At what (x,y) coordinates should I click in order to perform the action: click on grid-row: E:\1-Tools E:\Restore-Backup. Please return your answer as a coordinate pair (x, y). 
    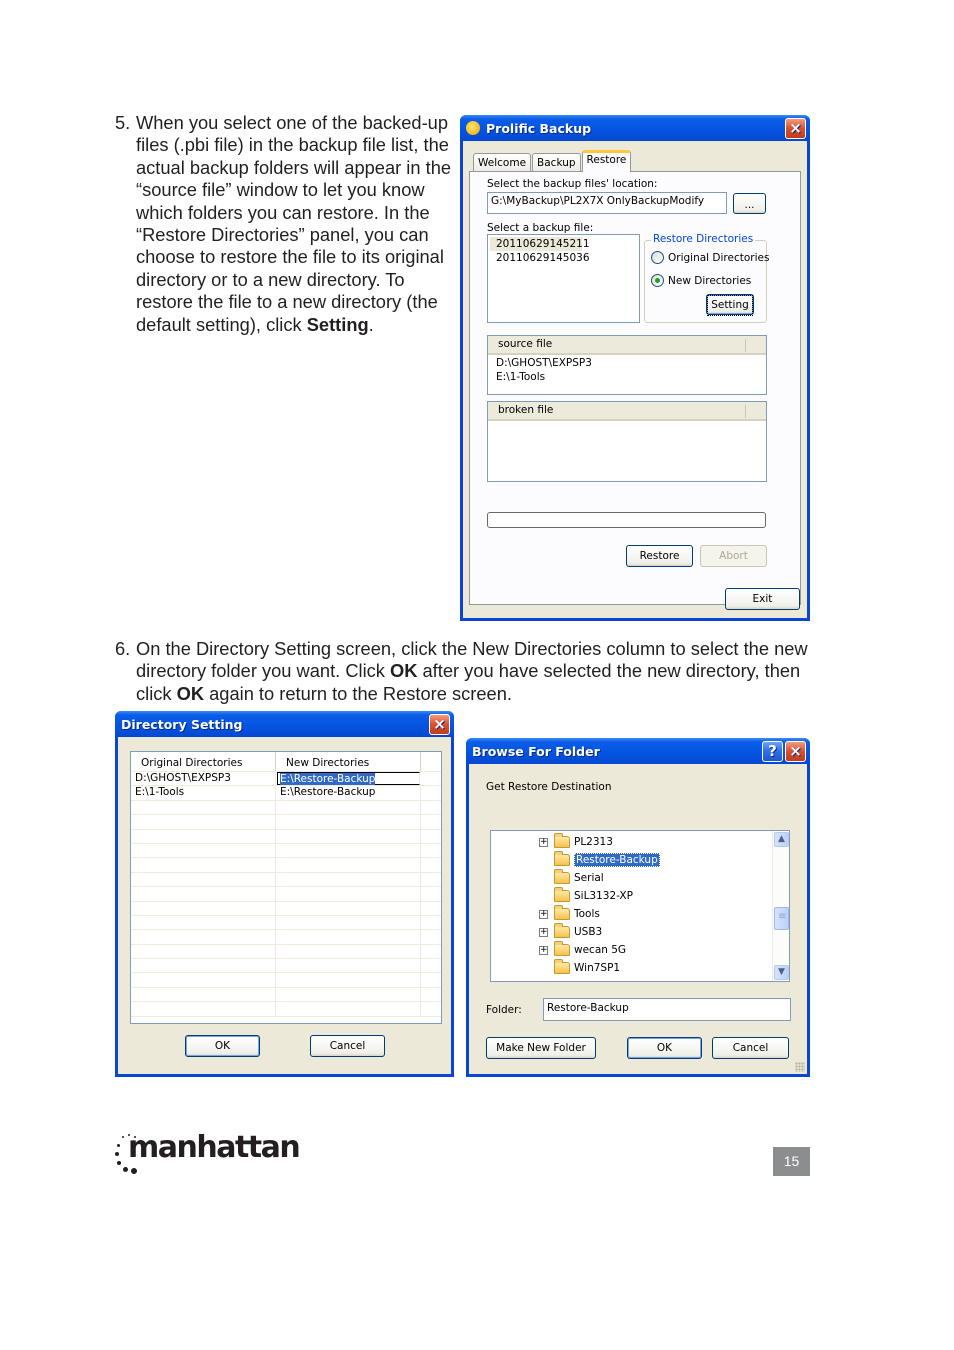
    Looking at the image, I should click on (286, 793).